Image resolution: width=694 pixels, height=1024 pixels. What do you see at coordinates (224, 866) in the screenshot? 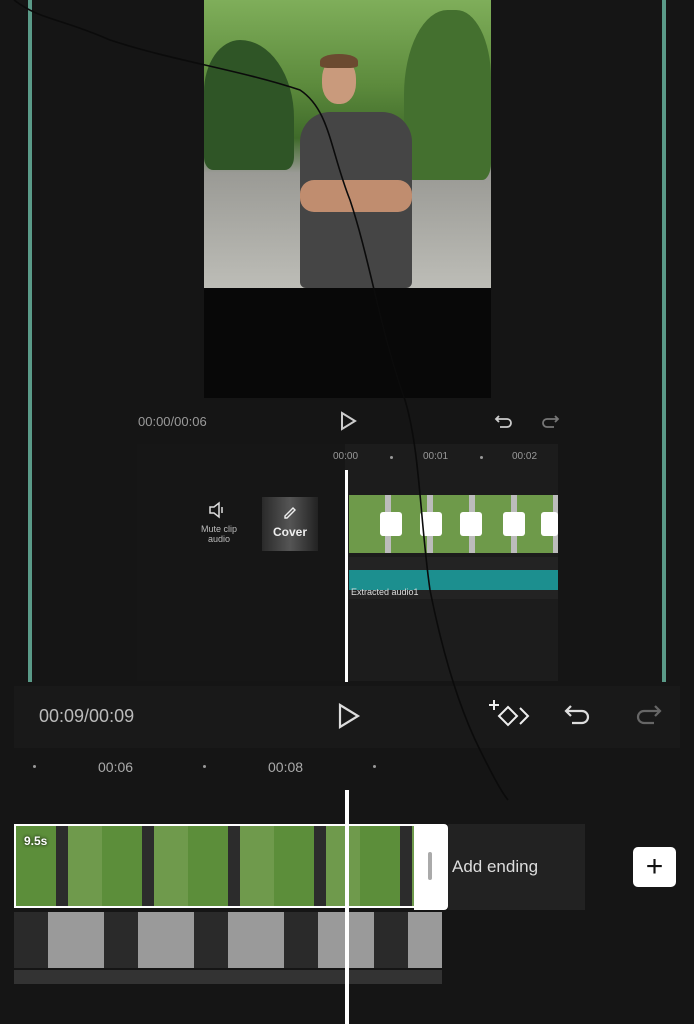
I see `main-video-clip` at bounding box center [224, 866].